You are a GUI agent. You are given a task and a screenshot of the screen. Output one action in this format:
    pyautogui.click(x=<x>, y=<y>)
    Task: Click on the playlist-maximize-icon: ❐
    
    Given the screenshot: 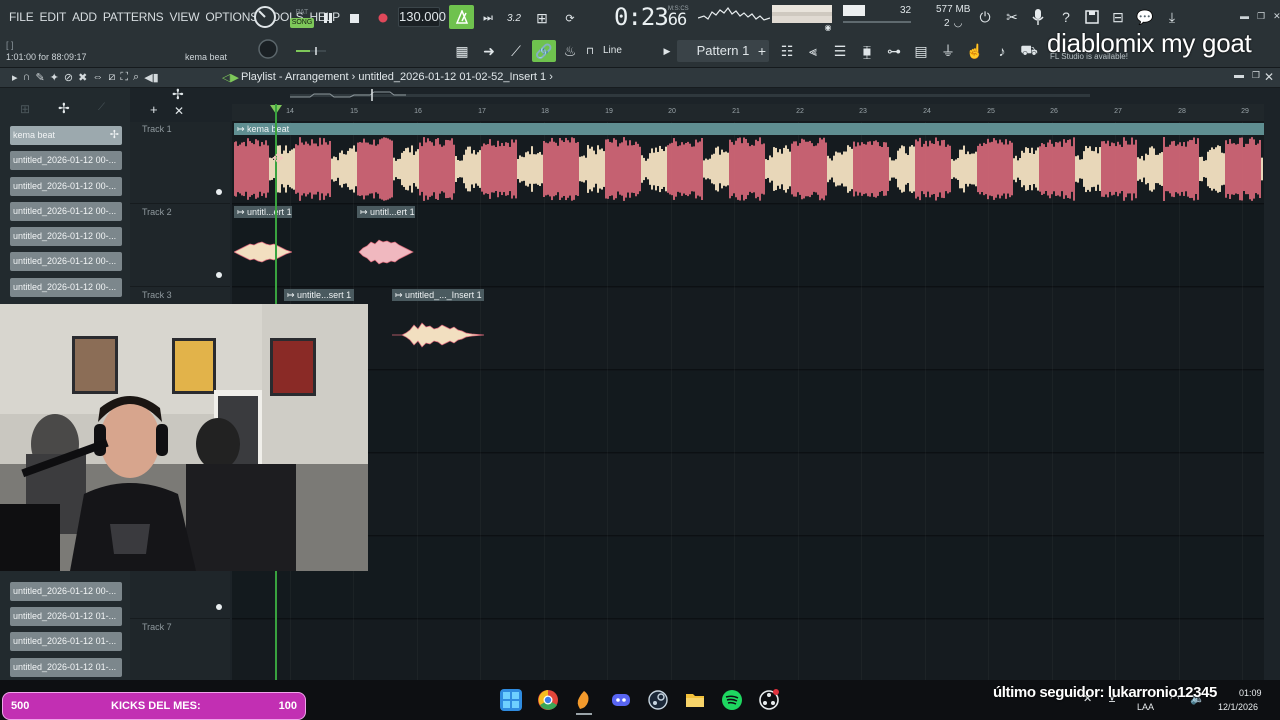 What is the action you would take?
    pyautogui.click(x=1256, y=75)
    